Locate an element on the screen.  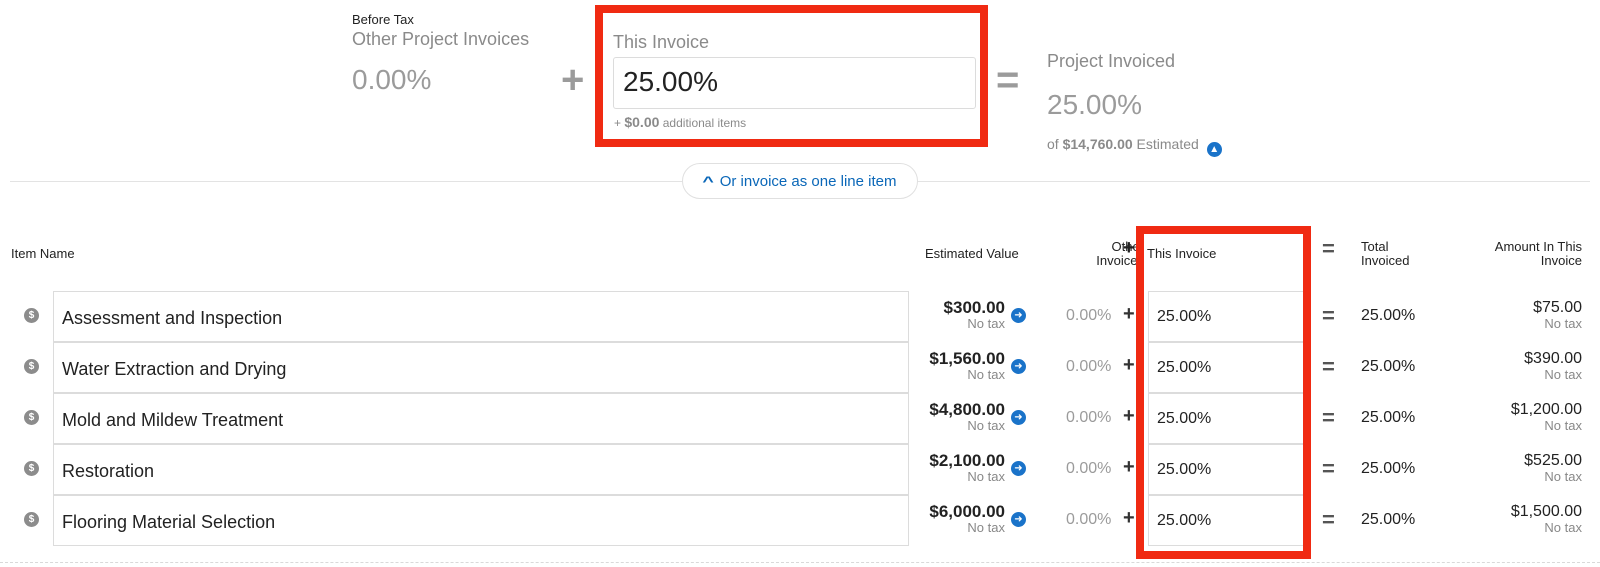
header-equals-sign: = is located at coordinates (1328, 248).